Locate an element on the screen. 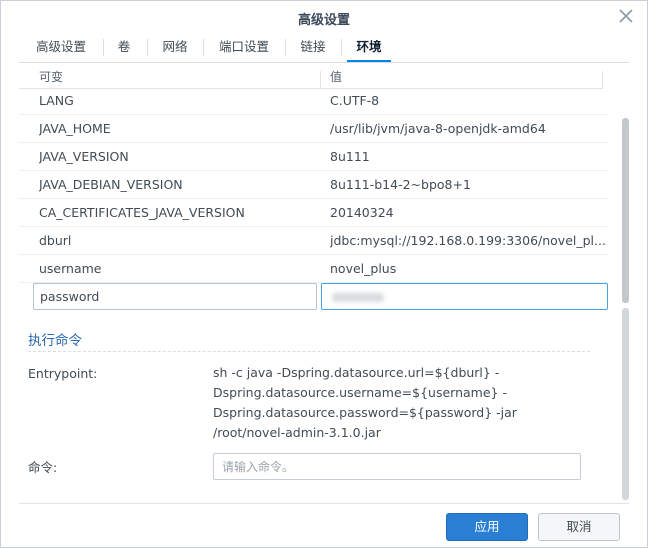 Image resolution: width=648 pixels, height=548 pixels. tab-environment: 环境 is located at coordinates (369, 47).